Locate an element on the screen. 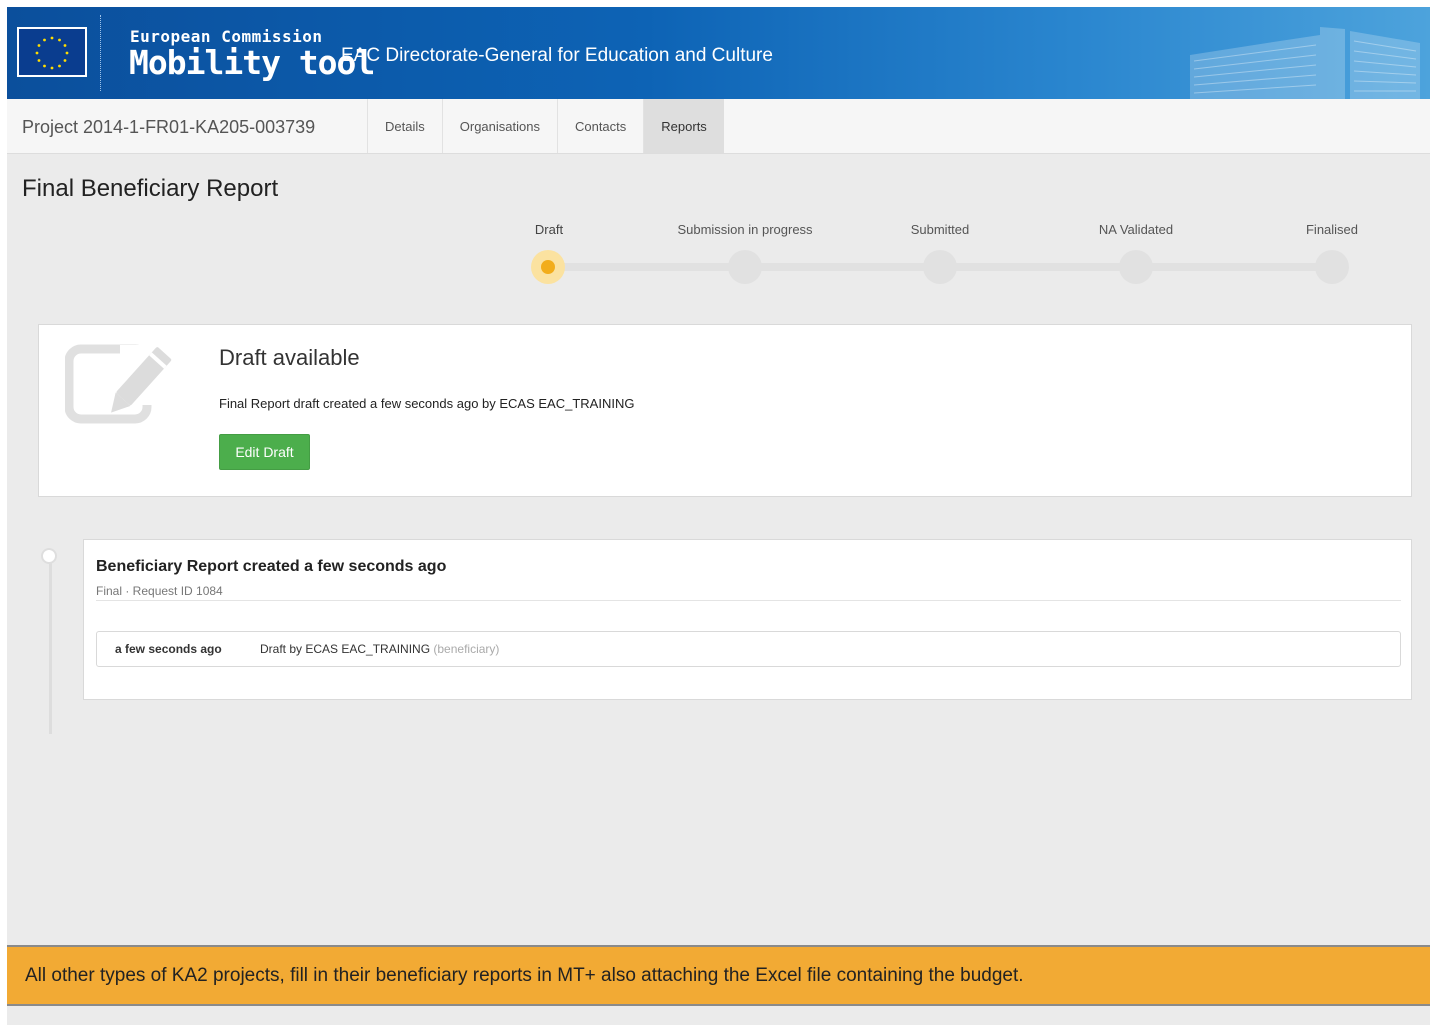  app-title: Mobility tool is located at coordinates (252, 62).